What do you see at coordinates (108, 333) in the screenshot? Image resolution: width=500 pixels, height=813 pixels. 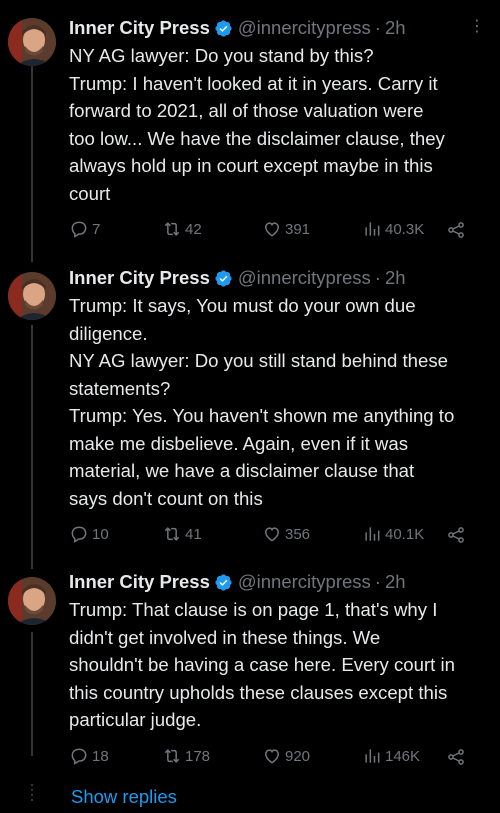 I see `tweet-text-line: diligence.` at bounding box center [108, 333].